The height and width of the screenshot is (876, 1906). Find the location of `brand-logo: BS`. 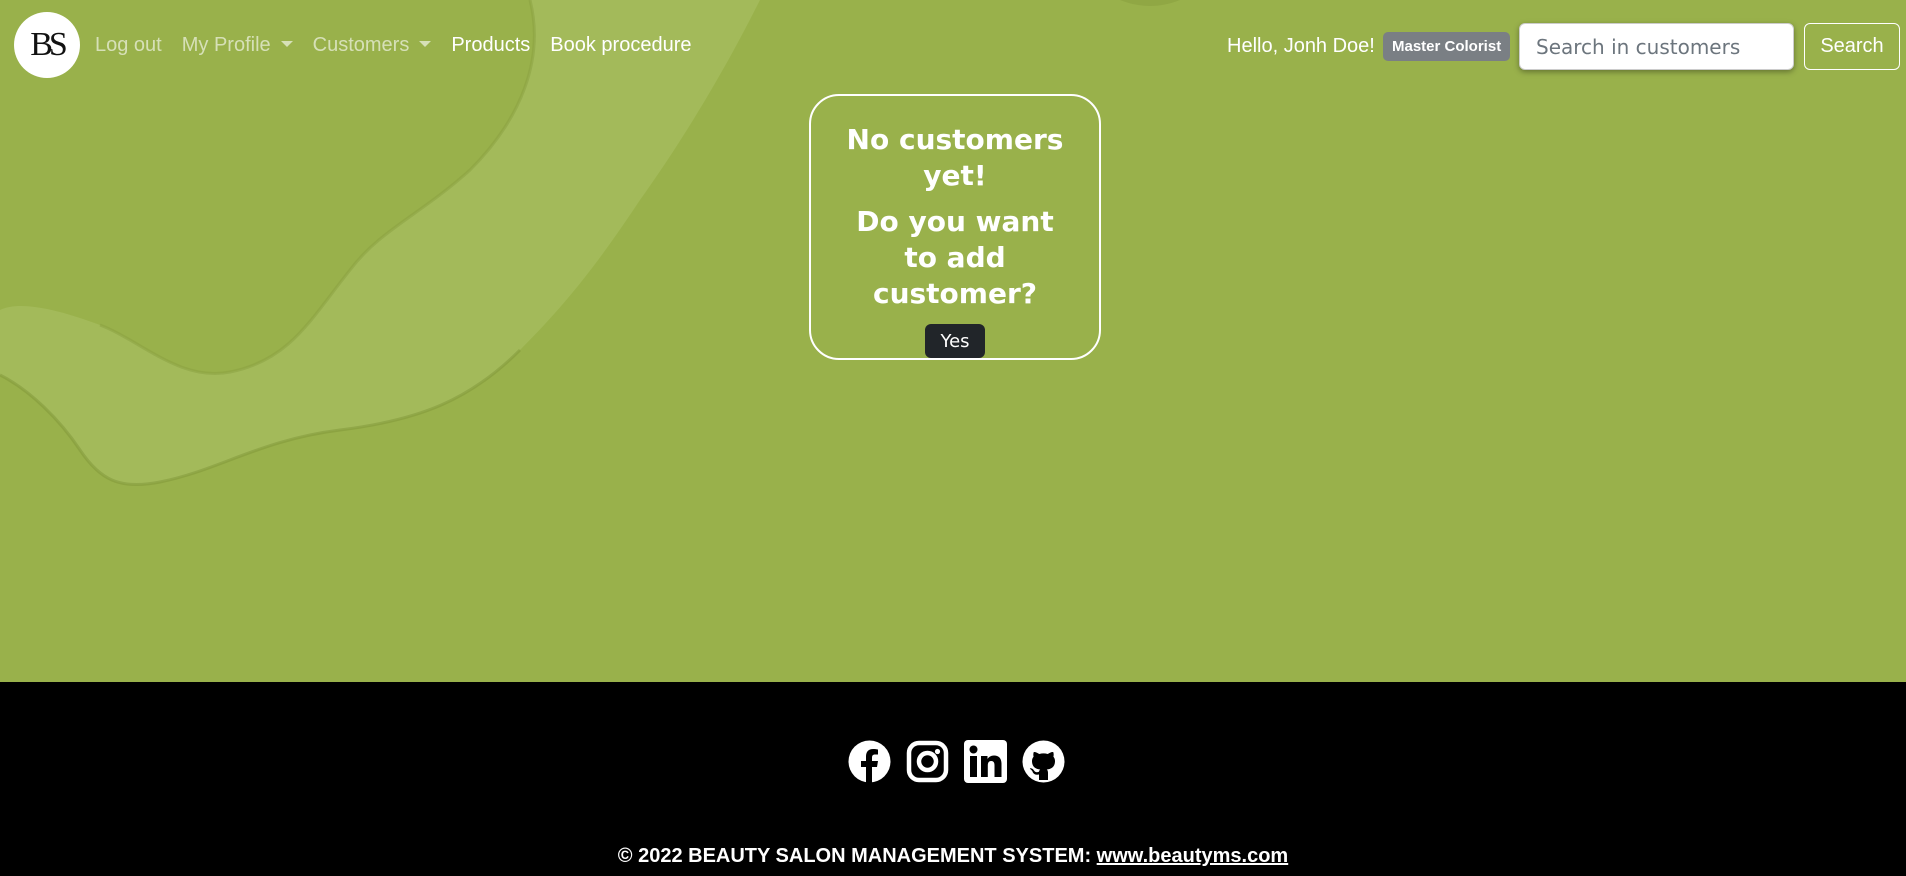

brand-logo: BS is located at coordinates (47, 45).